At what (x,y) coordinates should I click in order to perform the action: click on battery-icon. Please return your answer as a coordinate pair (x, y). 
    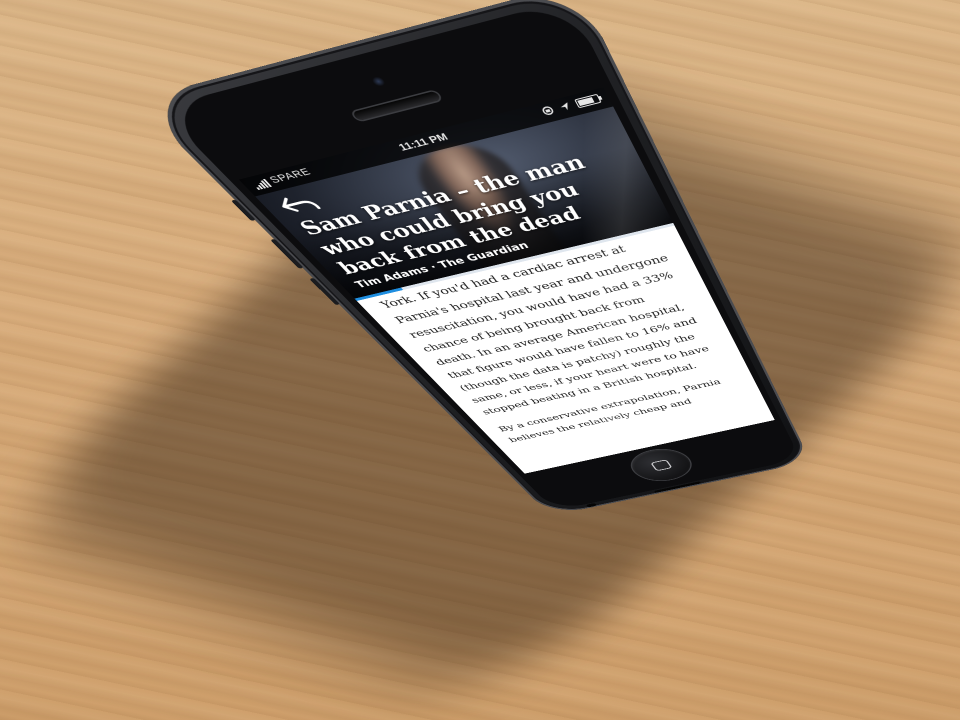
    Looking at the image, I should click on (587, 100).